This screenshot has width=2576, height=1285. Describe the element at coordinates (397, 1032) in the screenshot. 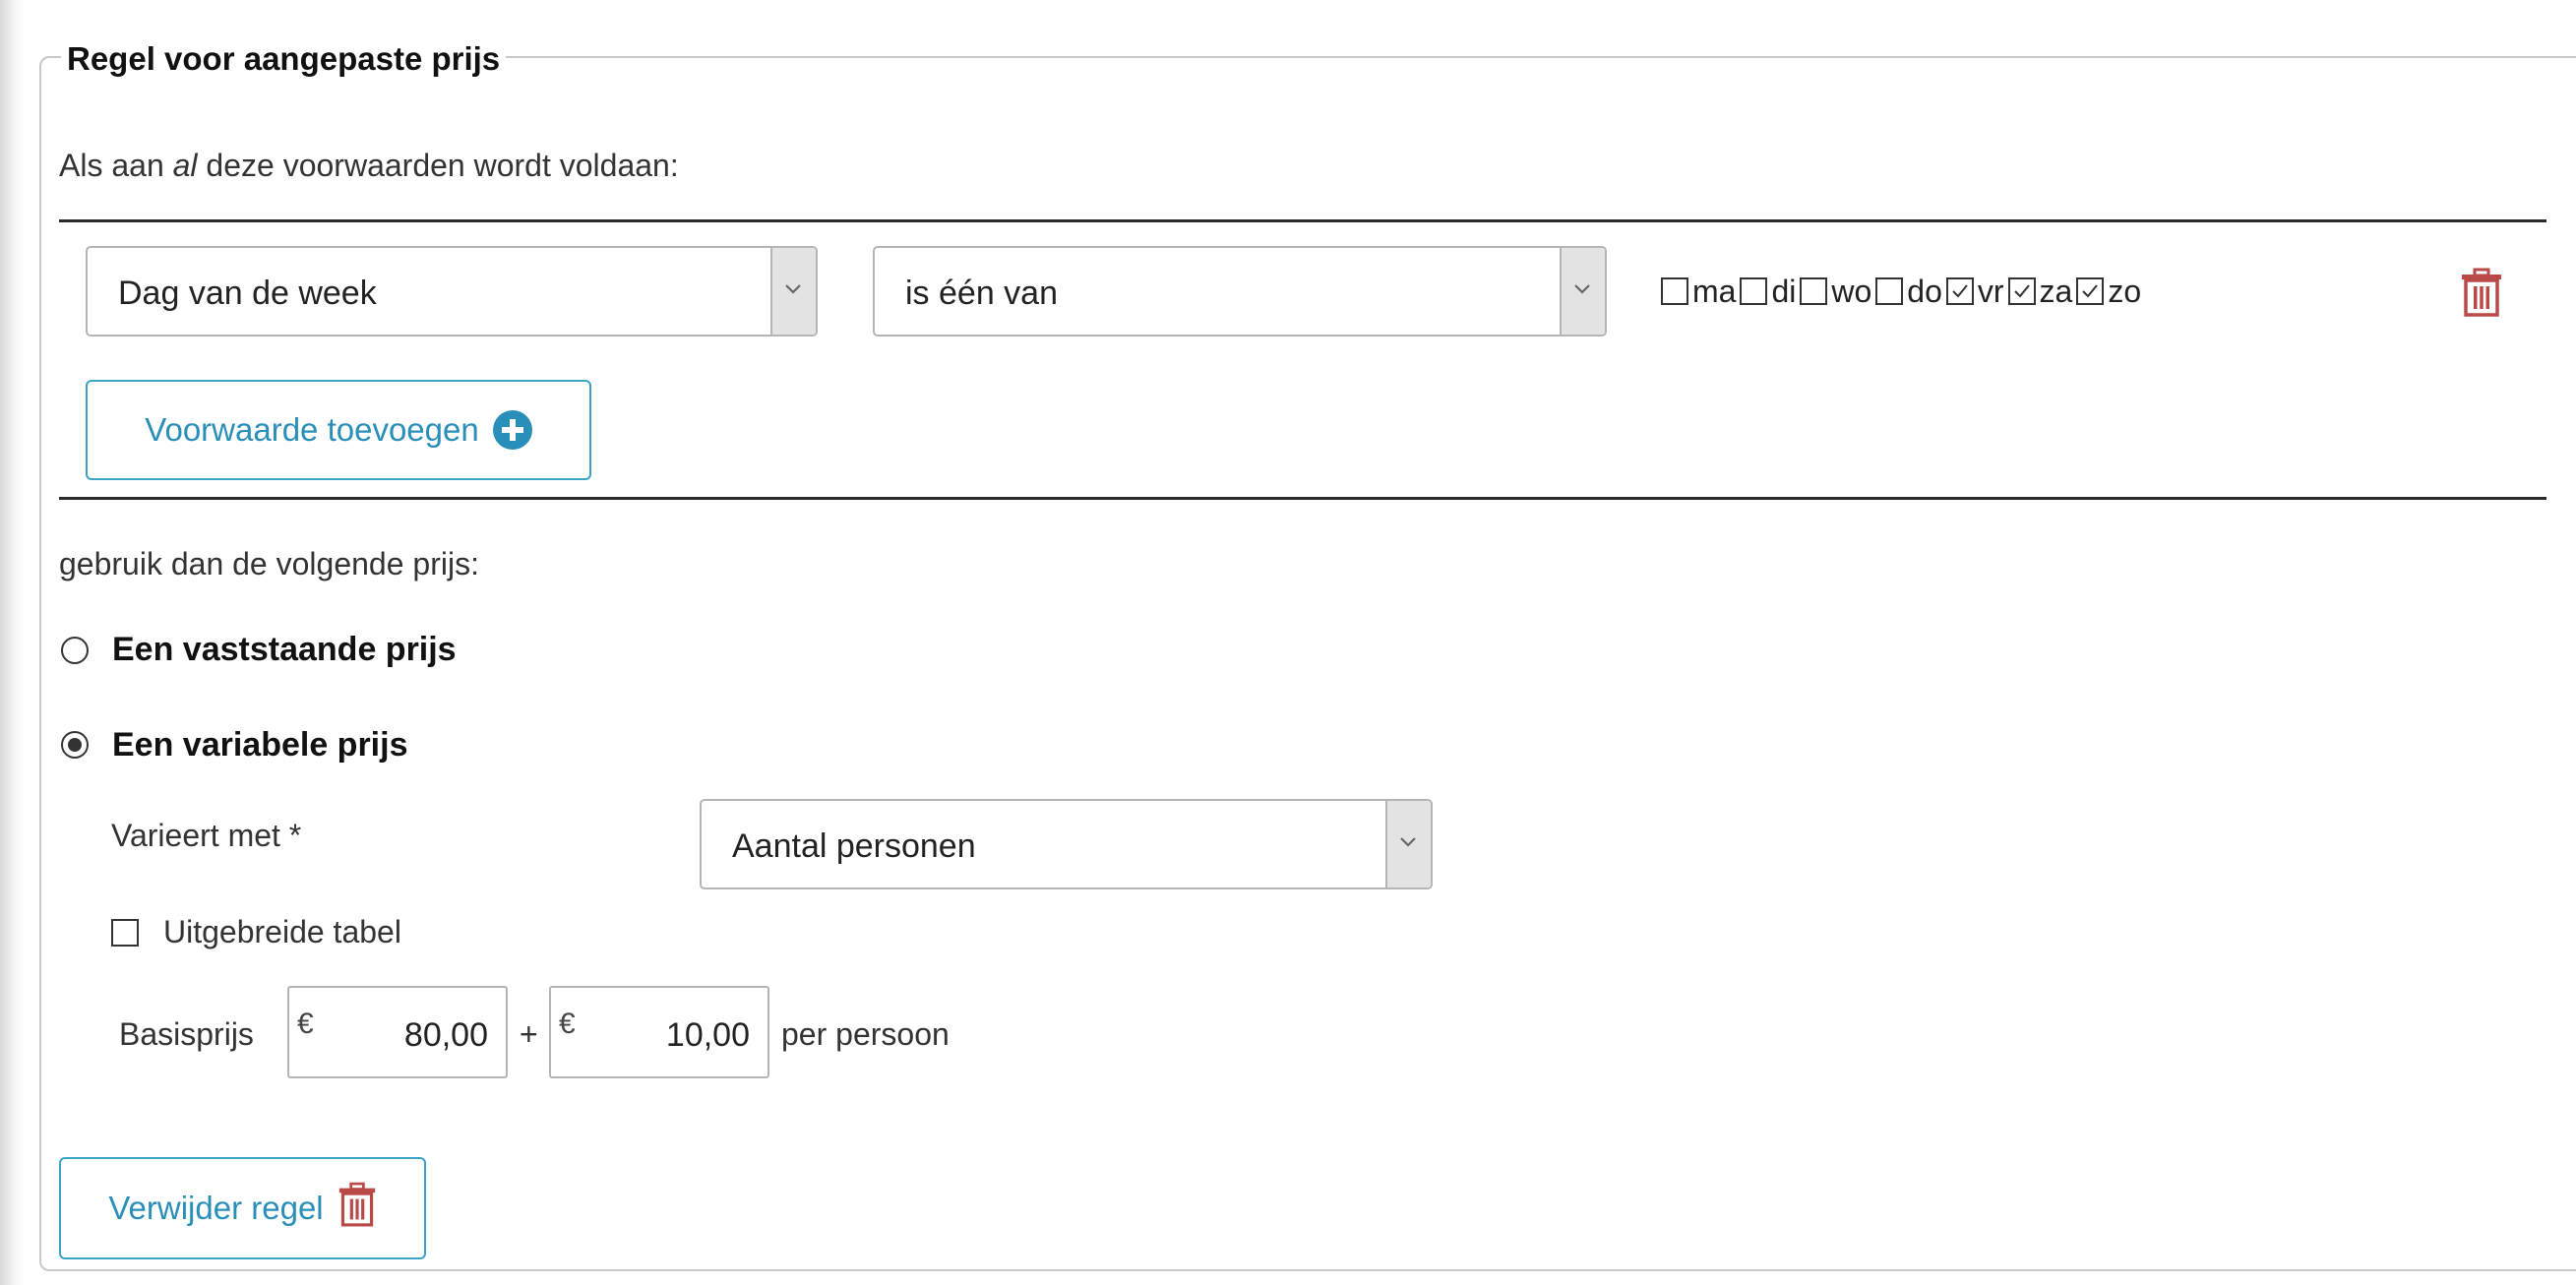

I see `base-price-input: € 80,00` at that location.